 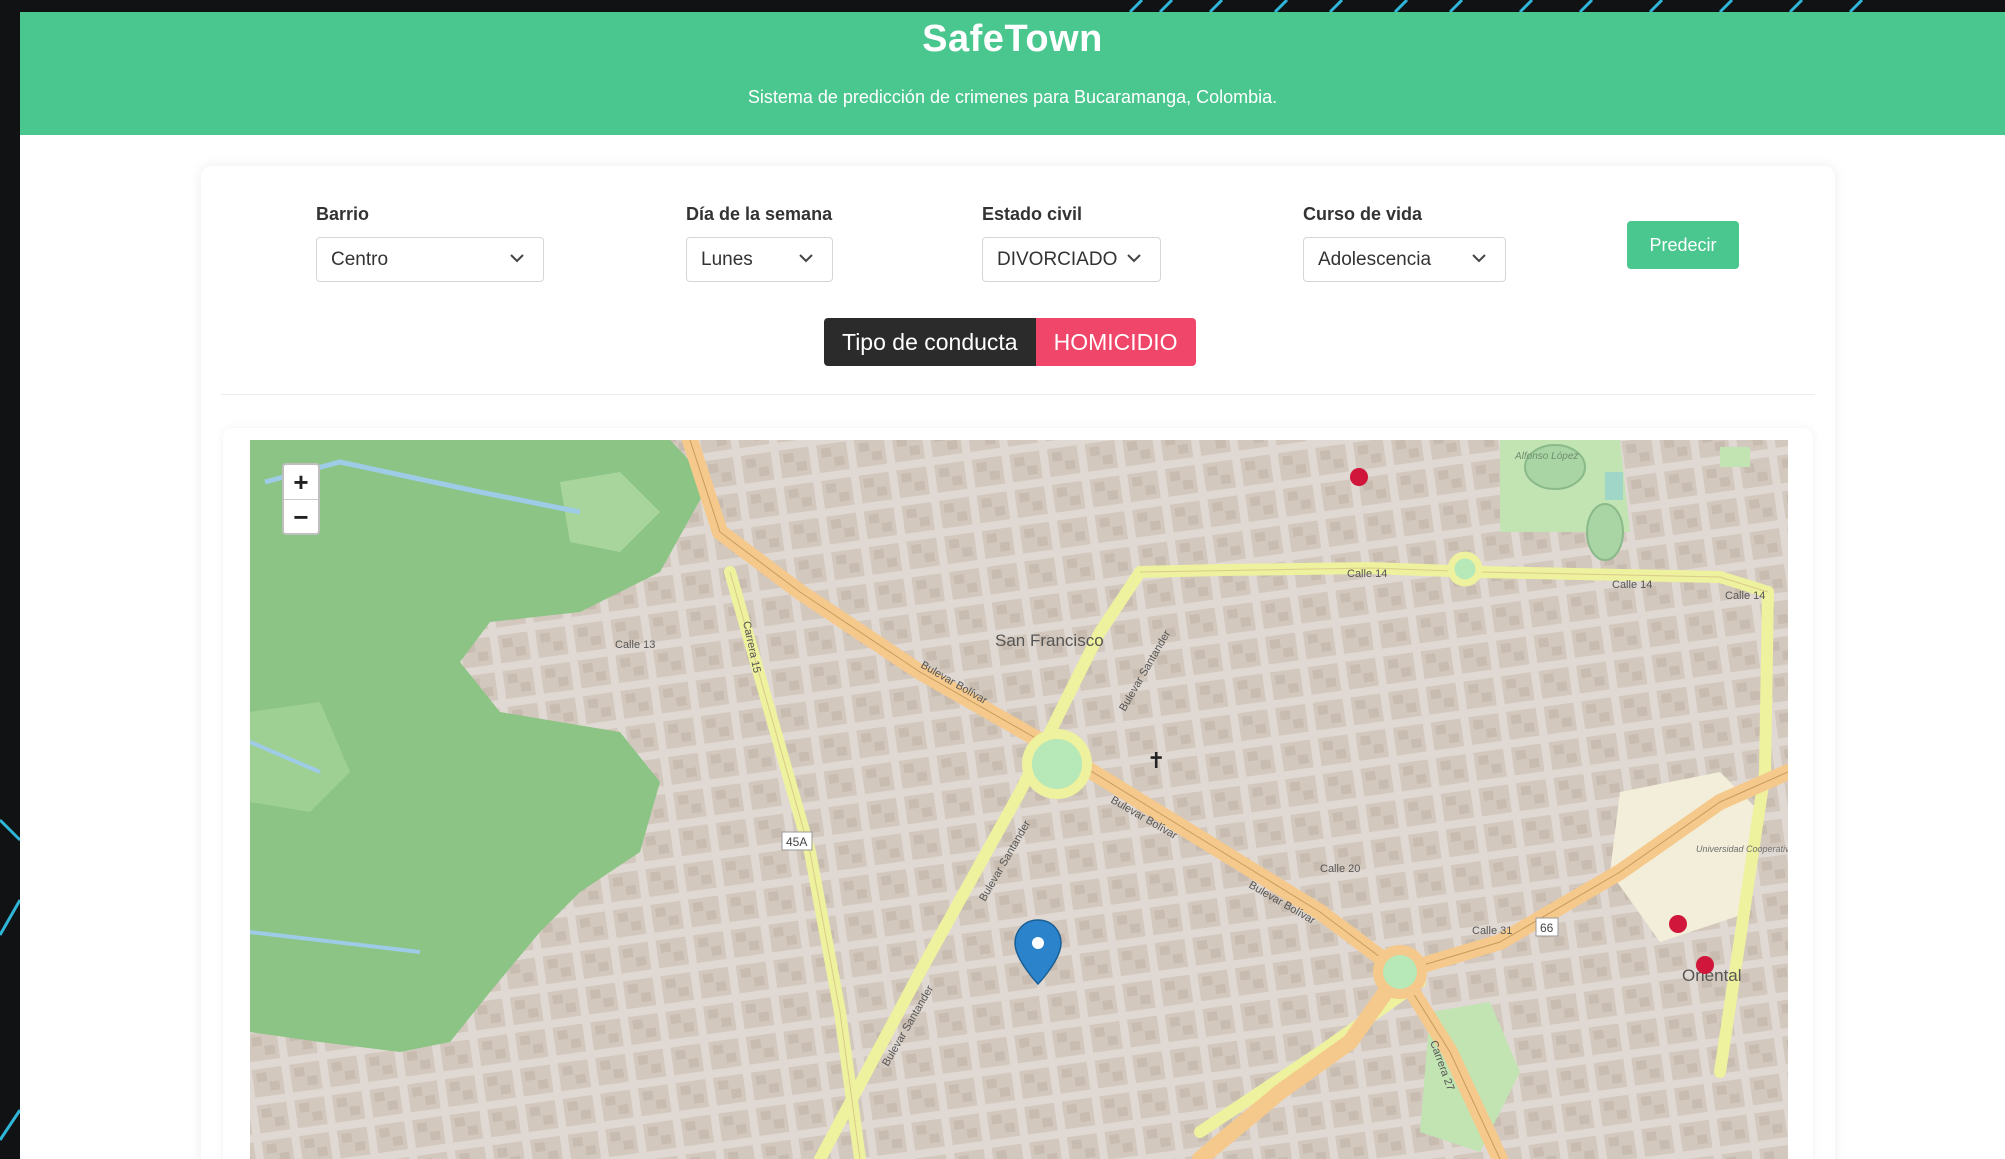 What do you see at coordinates (1049, 640) in the screenshot?
I see `map-label-san-francisco: San Francisco` at bounding box center [1049, 640].